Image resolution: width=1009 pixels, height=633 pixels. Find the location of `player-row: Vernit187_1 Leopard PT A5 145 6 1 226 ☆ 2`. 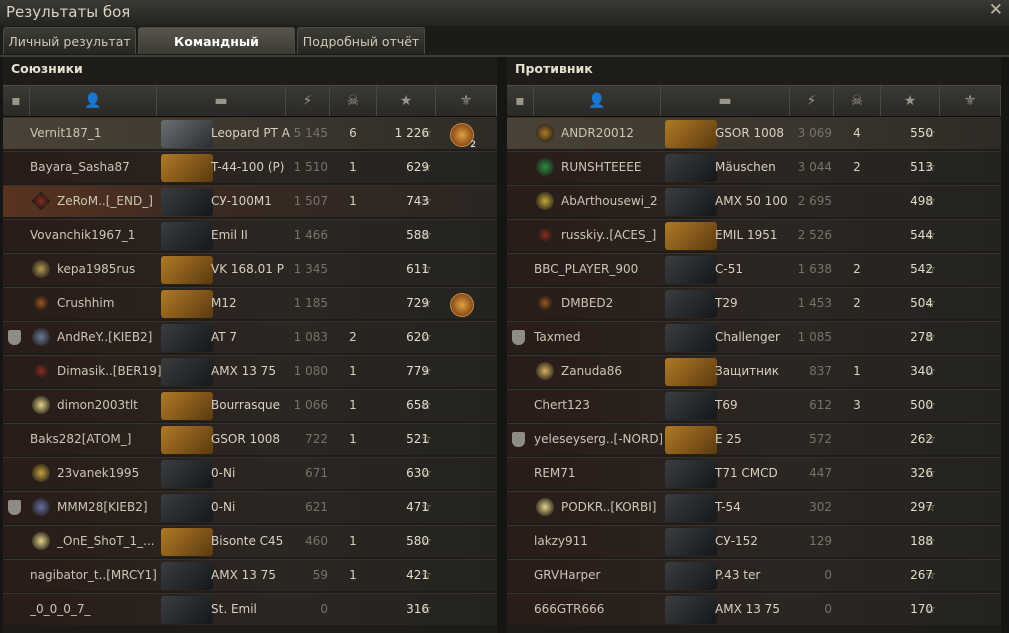

player-row: Vernit187_1 Leopard PT A5 145 6 1 226 ☆ 2 is located at coordinates (250, 133).